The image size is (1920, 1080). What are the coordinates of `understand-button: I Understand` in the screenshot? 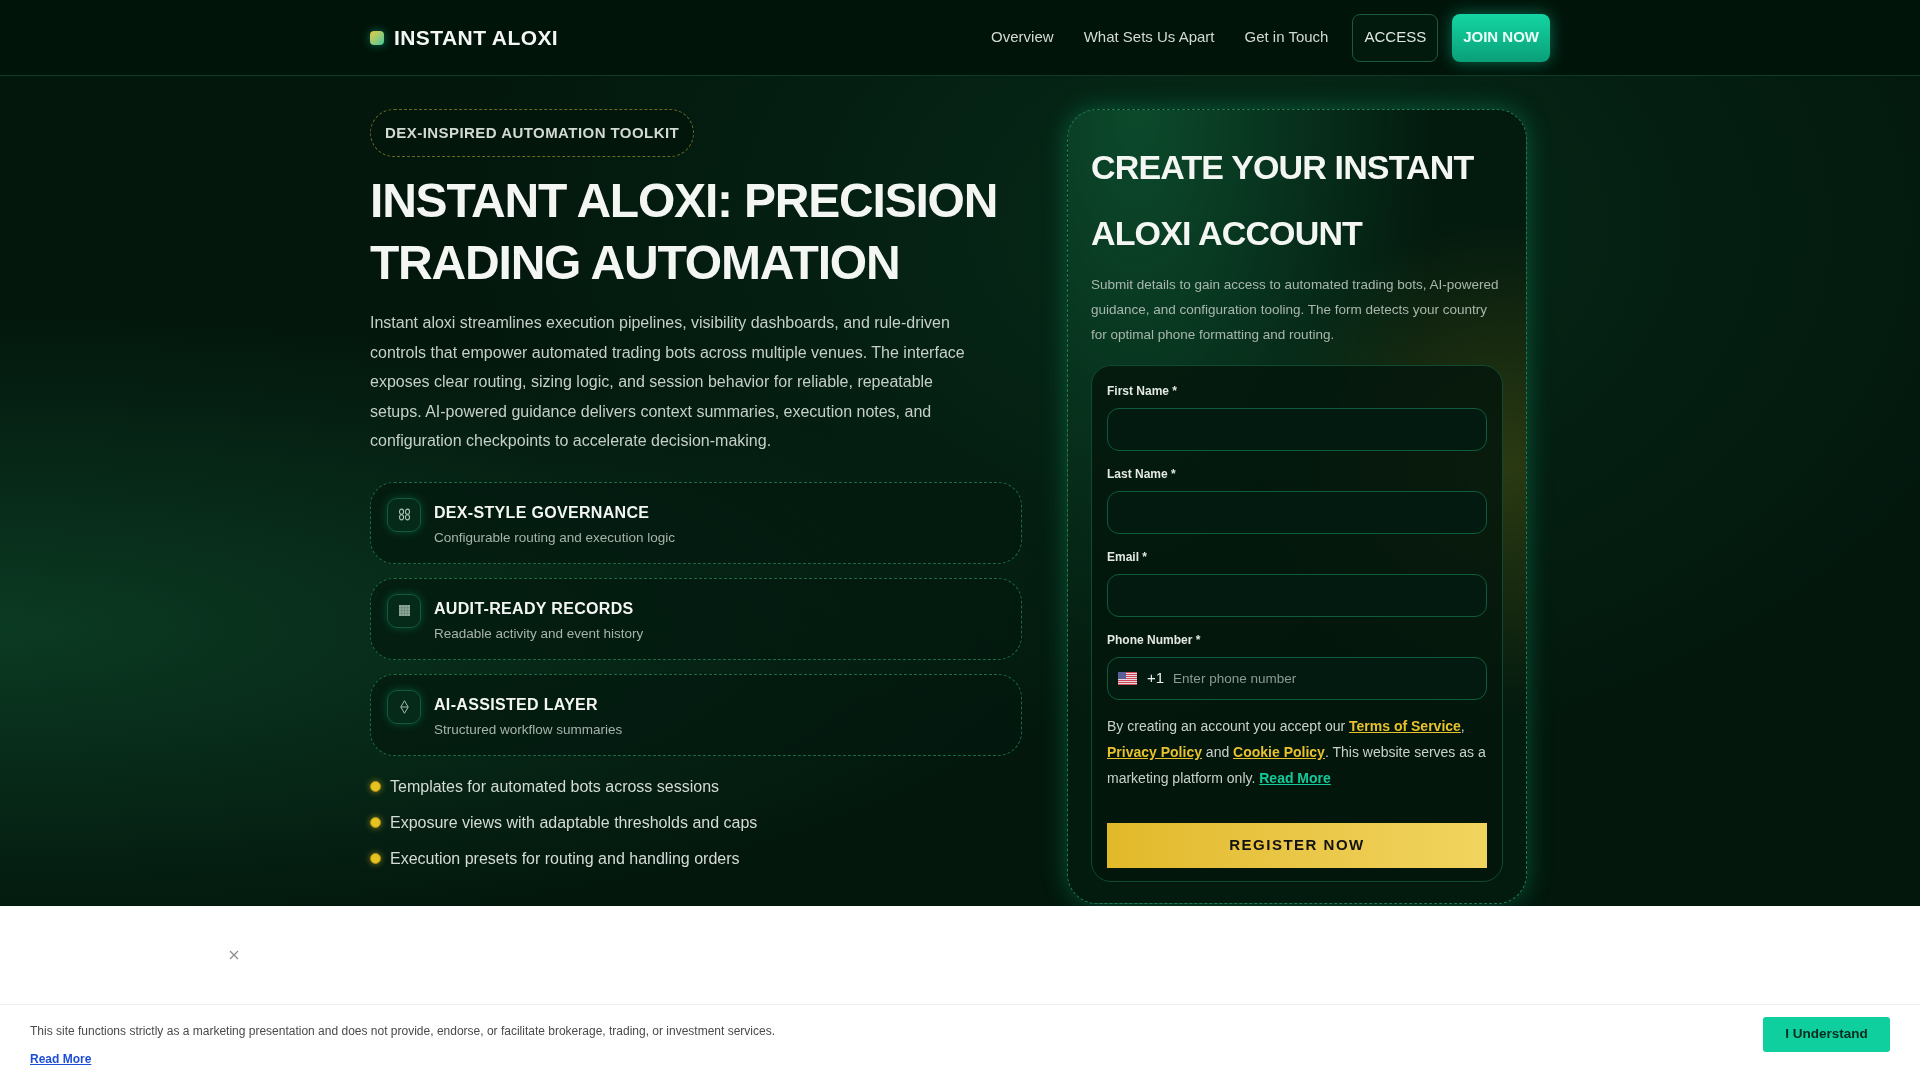 It's located at (1826, 1034).